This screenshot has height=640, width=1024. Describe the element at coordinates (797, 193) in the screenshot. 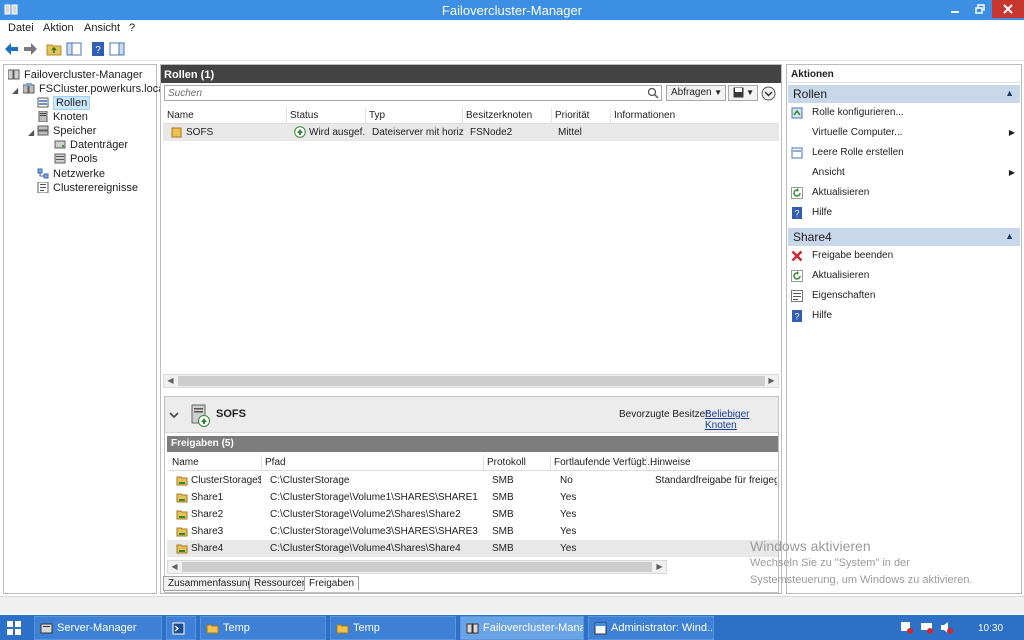

I see `refresh-icon` at that location.